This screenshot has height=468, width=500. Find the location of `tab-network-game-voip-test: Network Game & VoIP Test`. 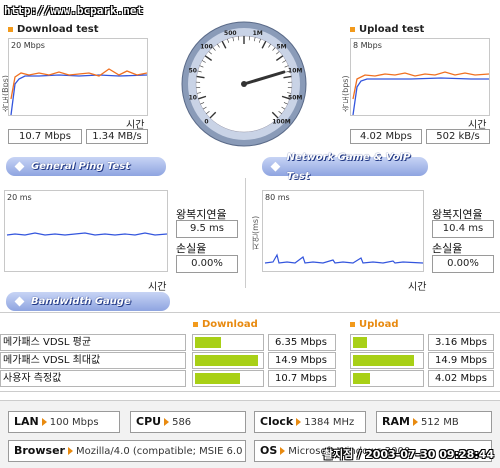

tab-network-game-voip-test: Network Game & VoIP Test is located at coordinates (345, 167).